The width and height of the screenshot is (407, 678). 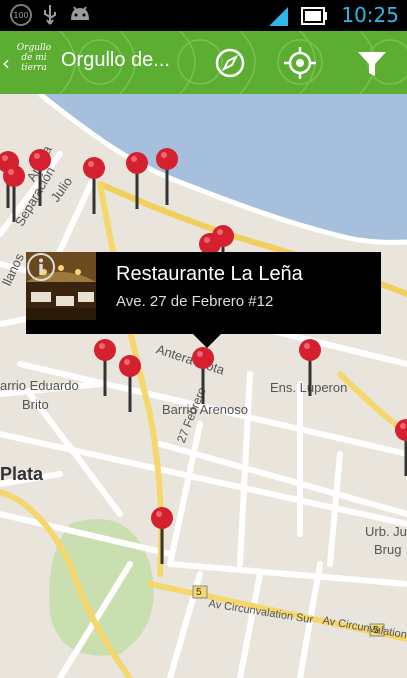 I want to click on neighborhood-label: Brito, so click(x=35, y=404).